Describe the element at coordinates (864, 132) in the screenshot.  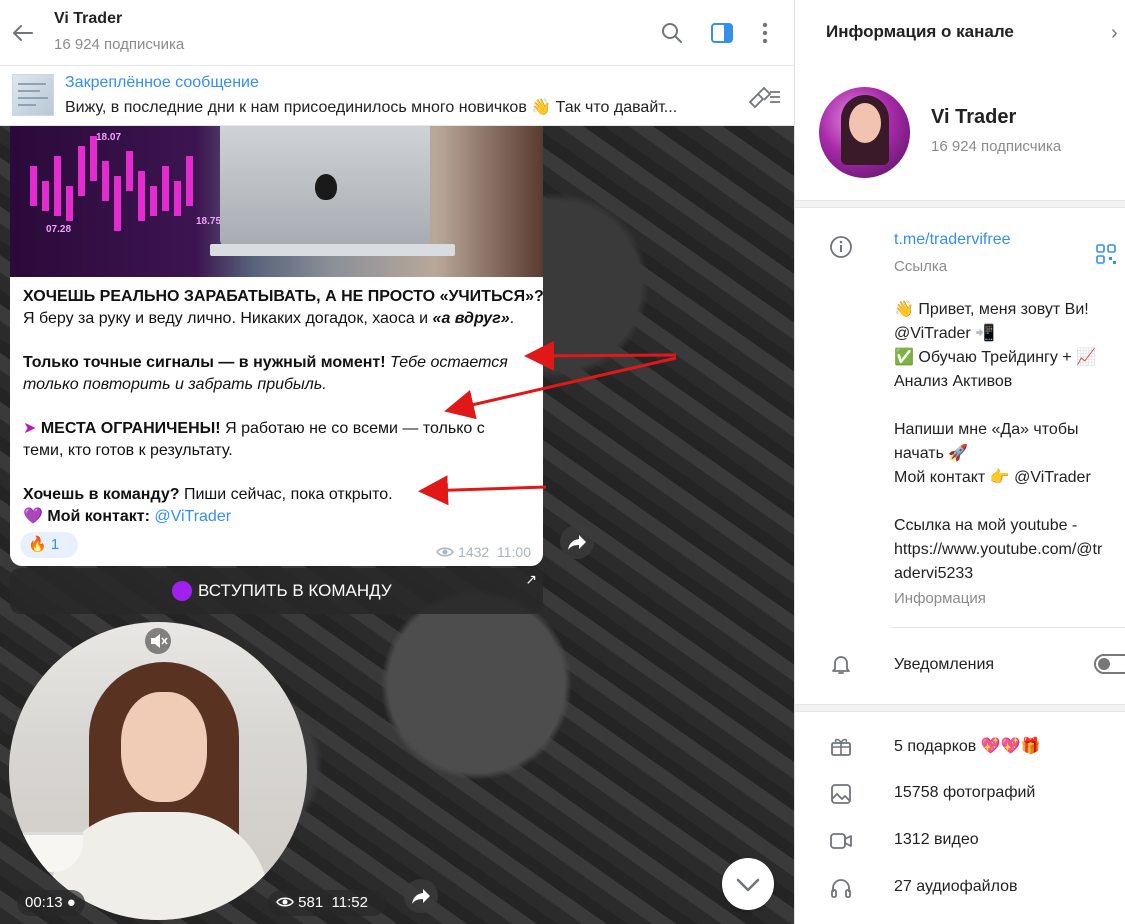
I see `channel-avatar` at that location.